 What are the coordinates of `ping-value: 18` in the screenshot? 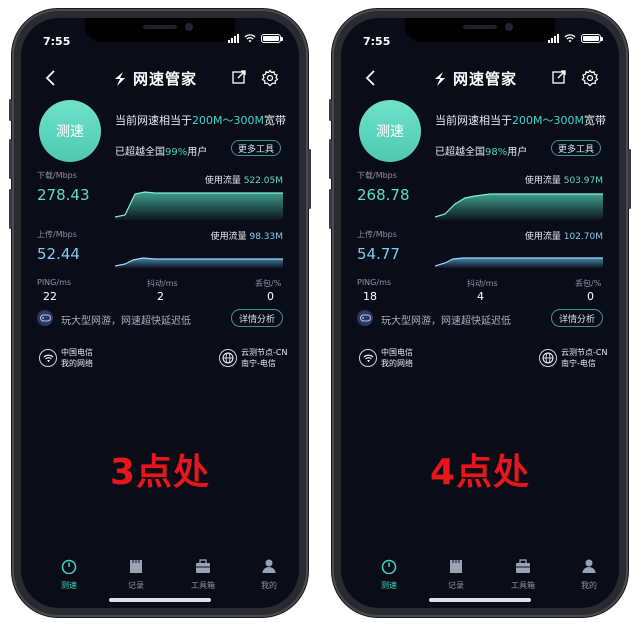 It's located at (370, 296).